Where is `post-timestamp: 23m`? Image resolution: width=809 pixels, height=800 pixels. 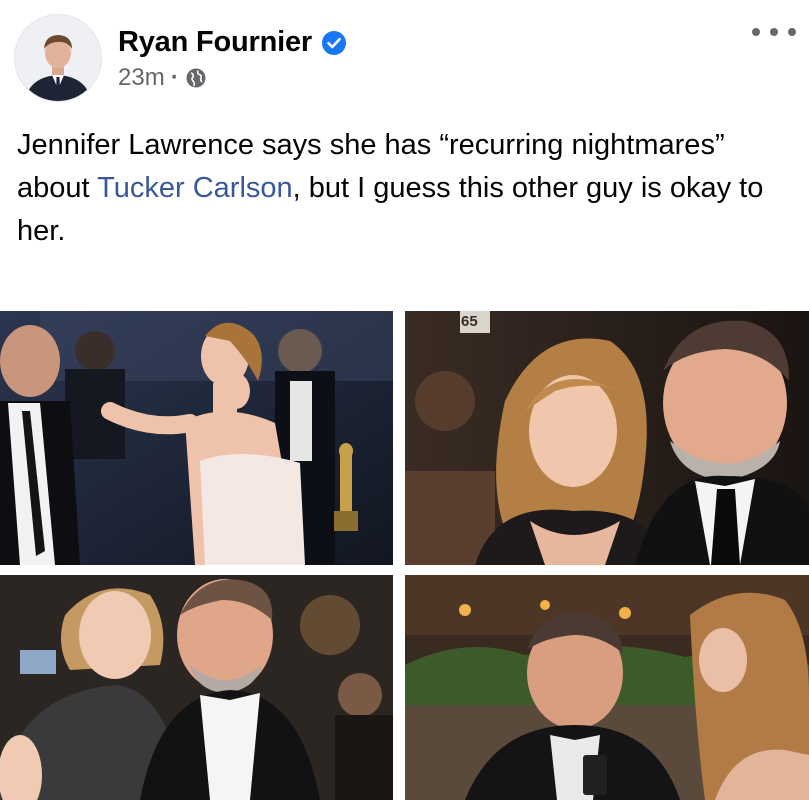
post-timestamp: 23m is located at coordinates (141, 78).